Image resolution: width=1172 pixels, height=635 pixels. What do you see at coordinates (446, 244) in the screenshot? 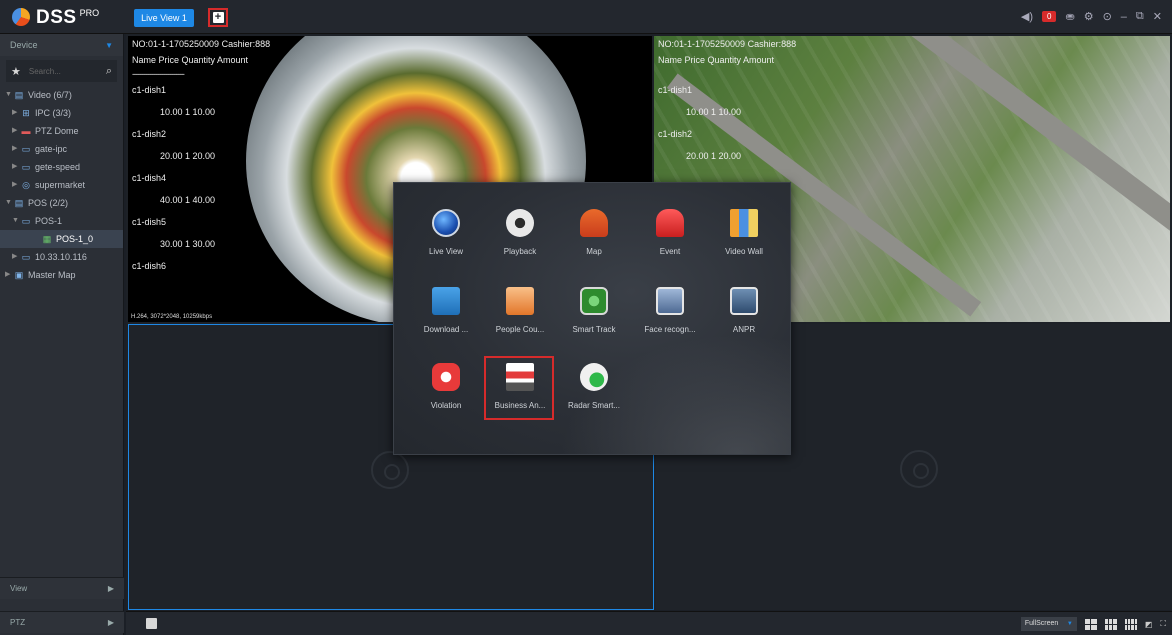
I see `app-live-view: Live View` at bounding box center [446, 244].